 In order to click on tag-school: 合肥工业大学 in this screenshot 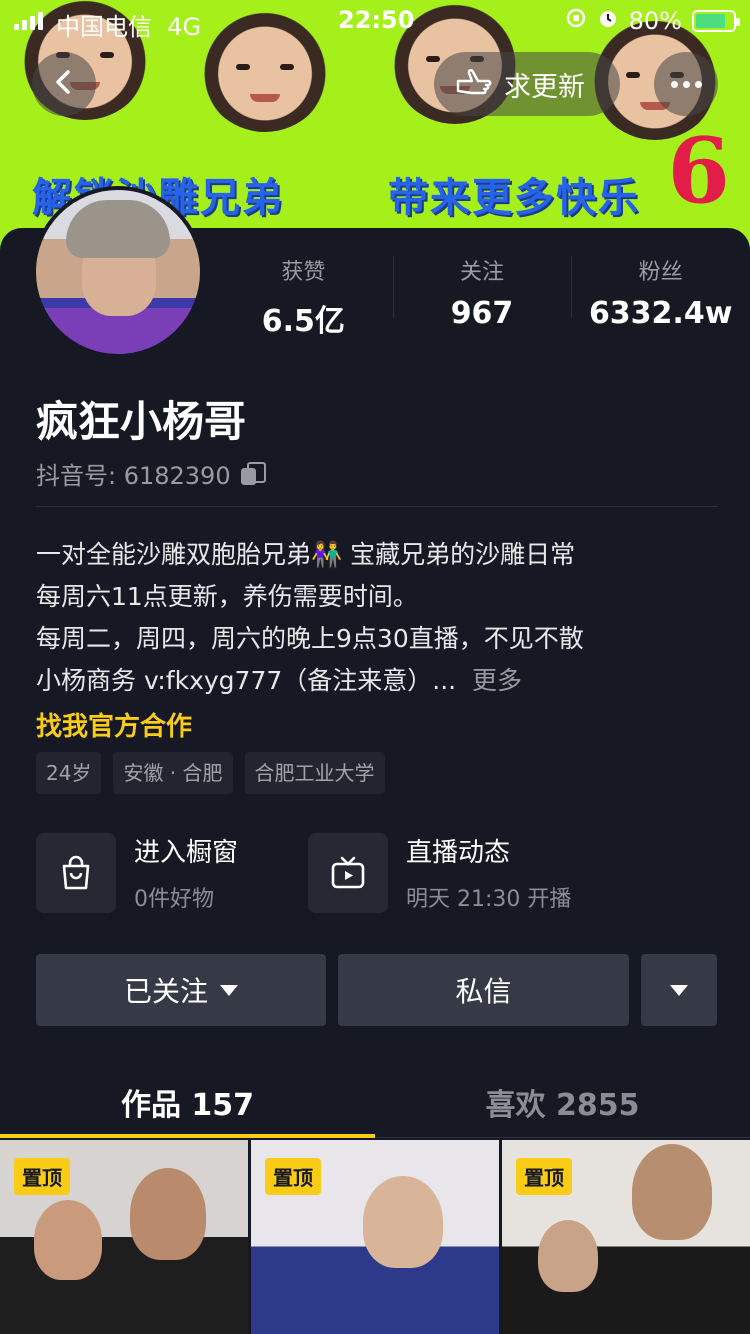, I will do `click(314, 773)`.